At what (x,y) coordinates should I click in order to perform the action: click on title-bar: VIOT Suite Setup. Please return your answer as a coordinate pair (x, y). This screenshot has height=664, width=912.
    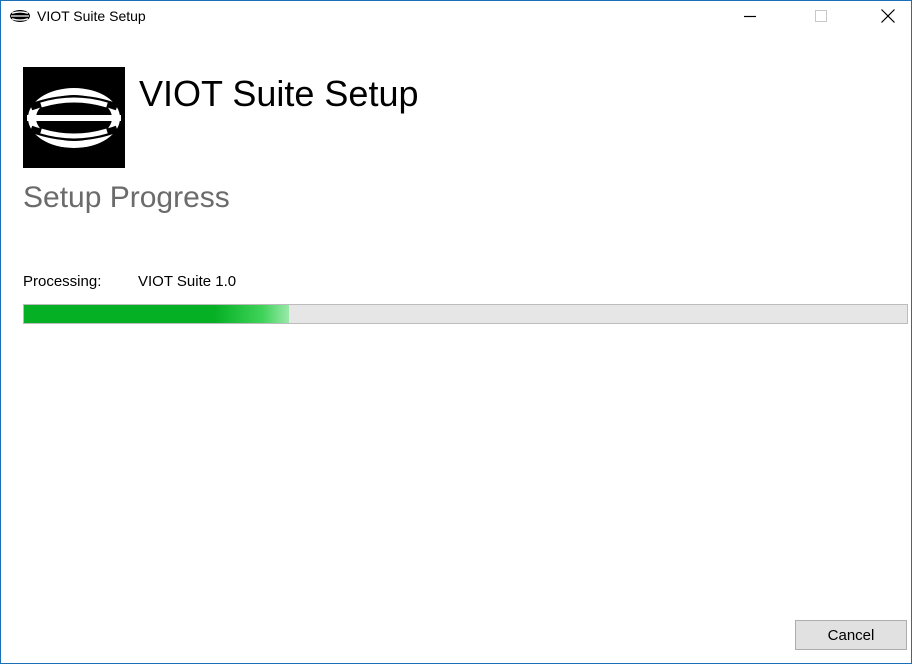
    Looking at the image, I should click on (456, 16).